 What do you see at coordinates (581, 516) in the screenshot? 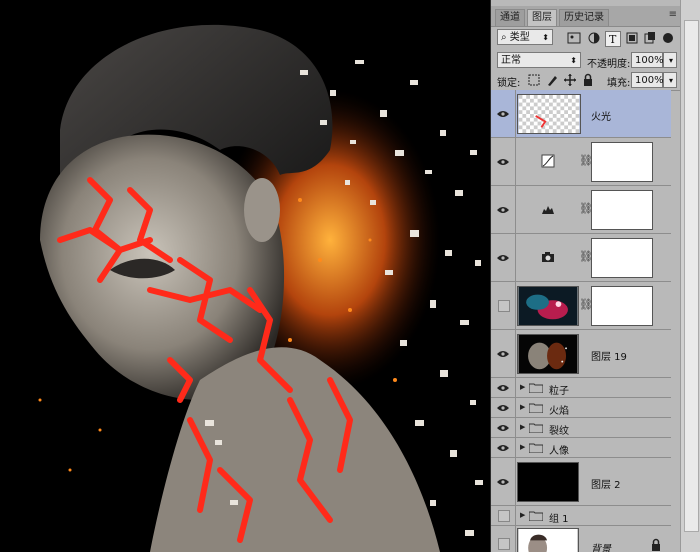
I see `layer-group-group-1: ▶ 组 1` at bounding box center [581, 516].